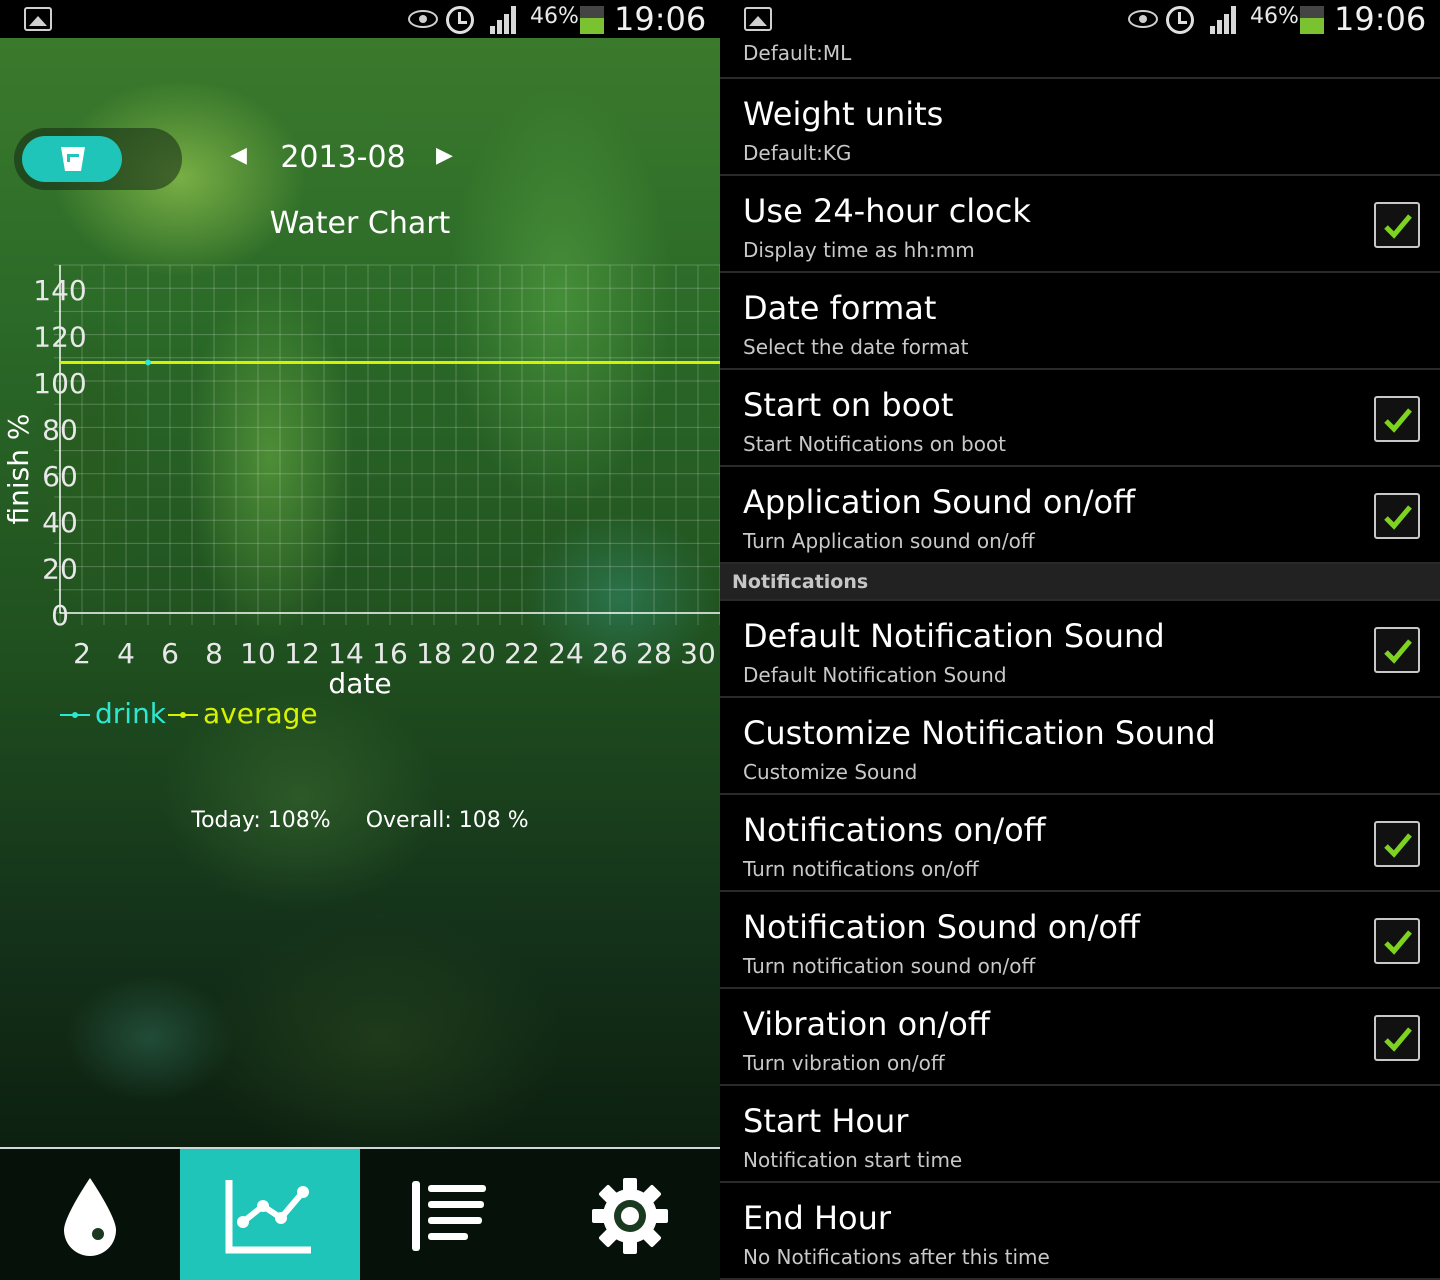  I want to click on alarm-clock-icon, so click(460, 20).